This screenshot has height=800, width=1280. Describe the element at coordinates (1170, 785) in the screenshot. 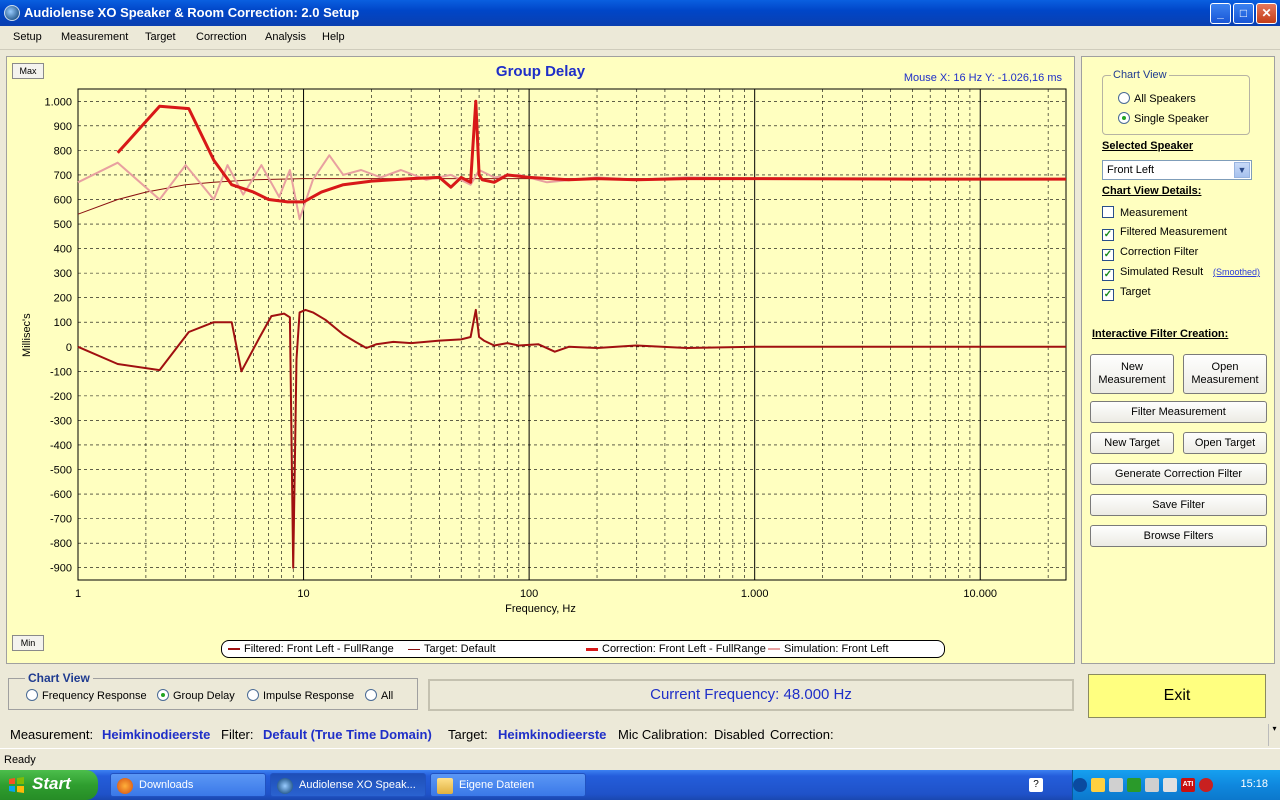

I see `network-icon` at that location.